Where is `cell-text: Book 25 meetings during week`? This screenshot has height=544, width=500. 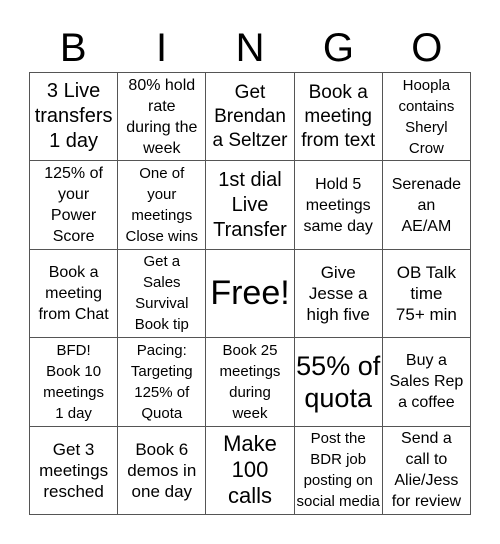 cell-text: Book 25 meetings during week is located at coordinates (250, 381).